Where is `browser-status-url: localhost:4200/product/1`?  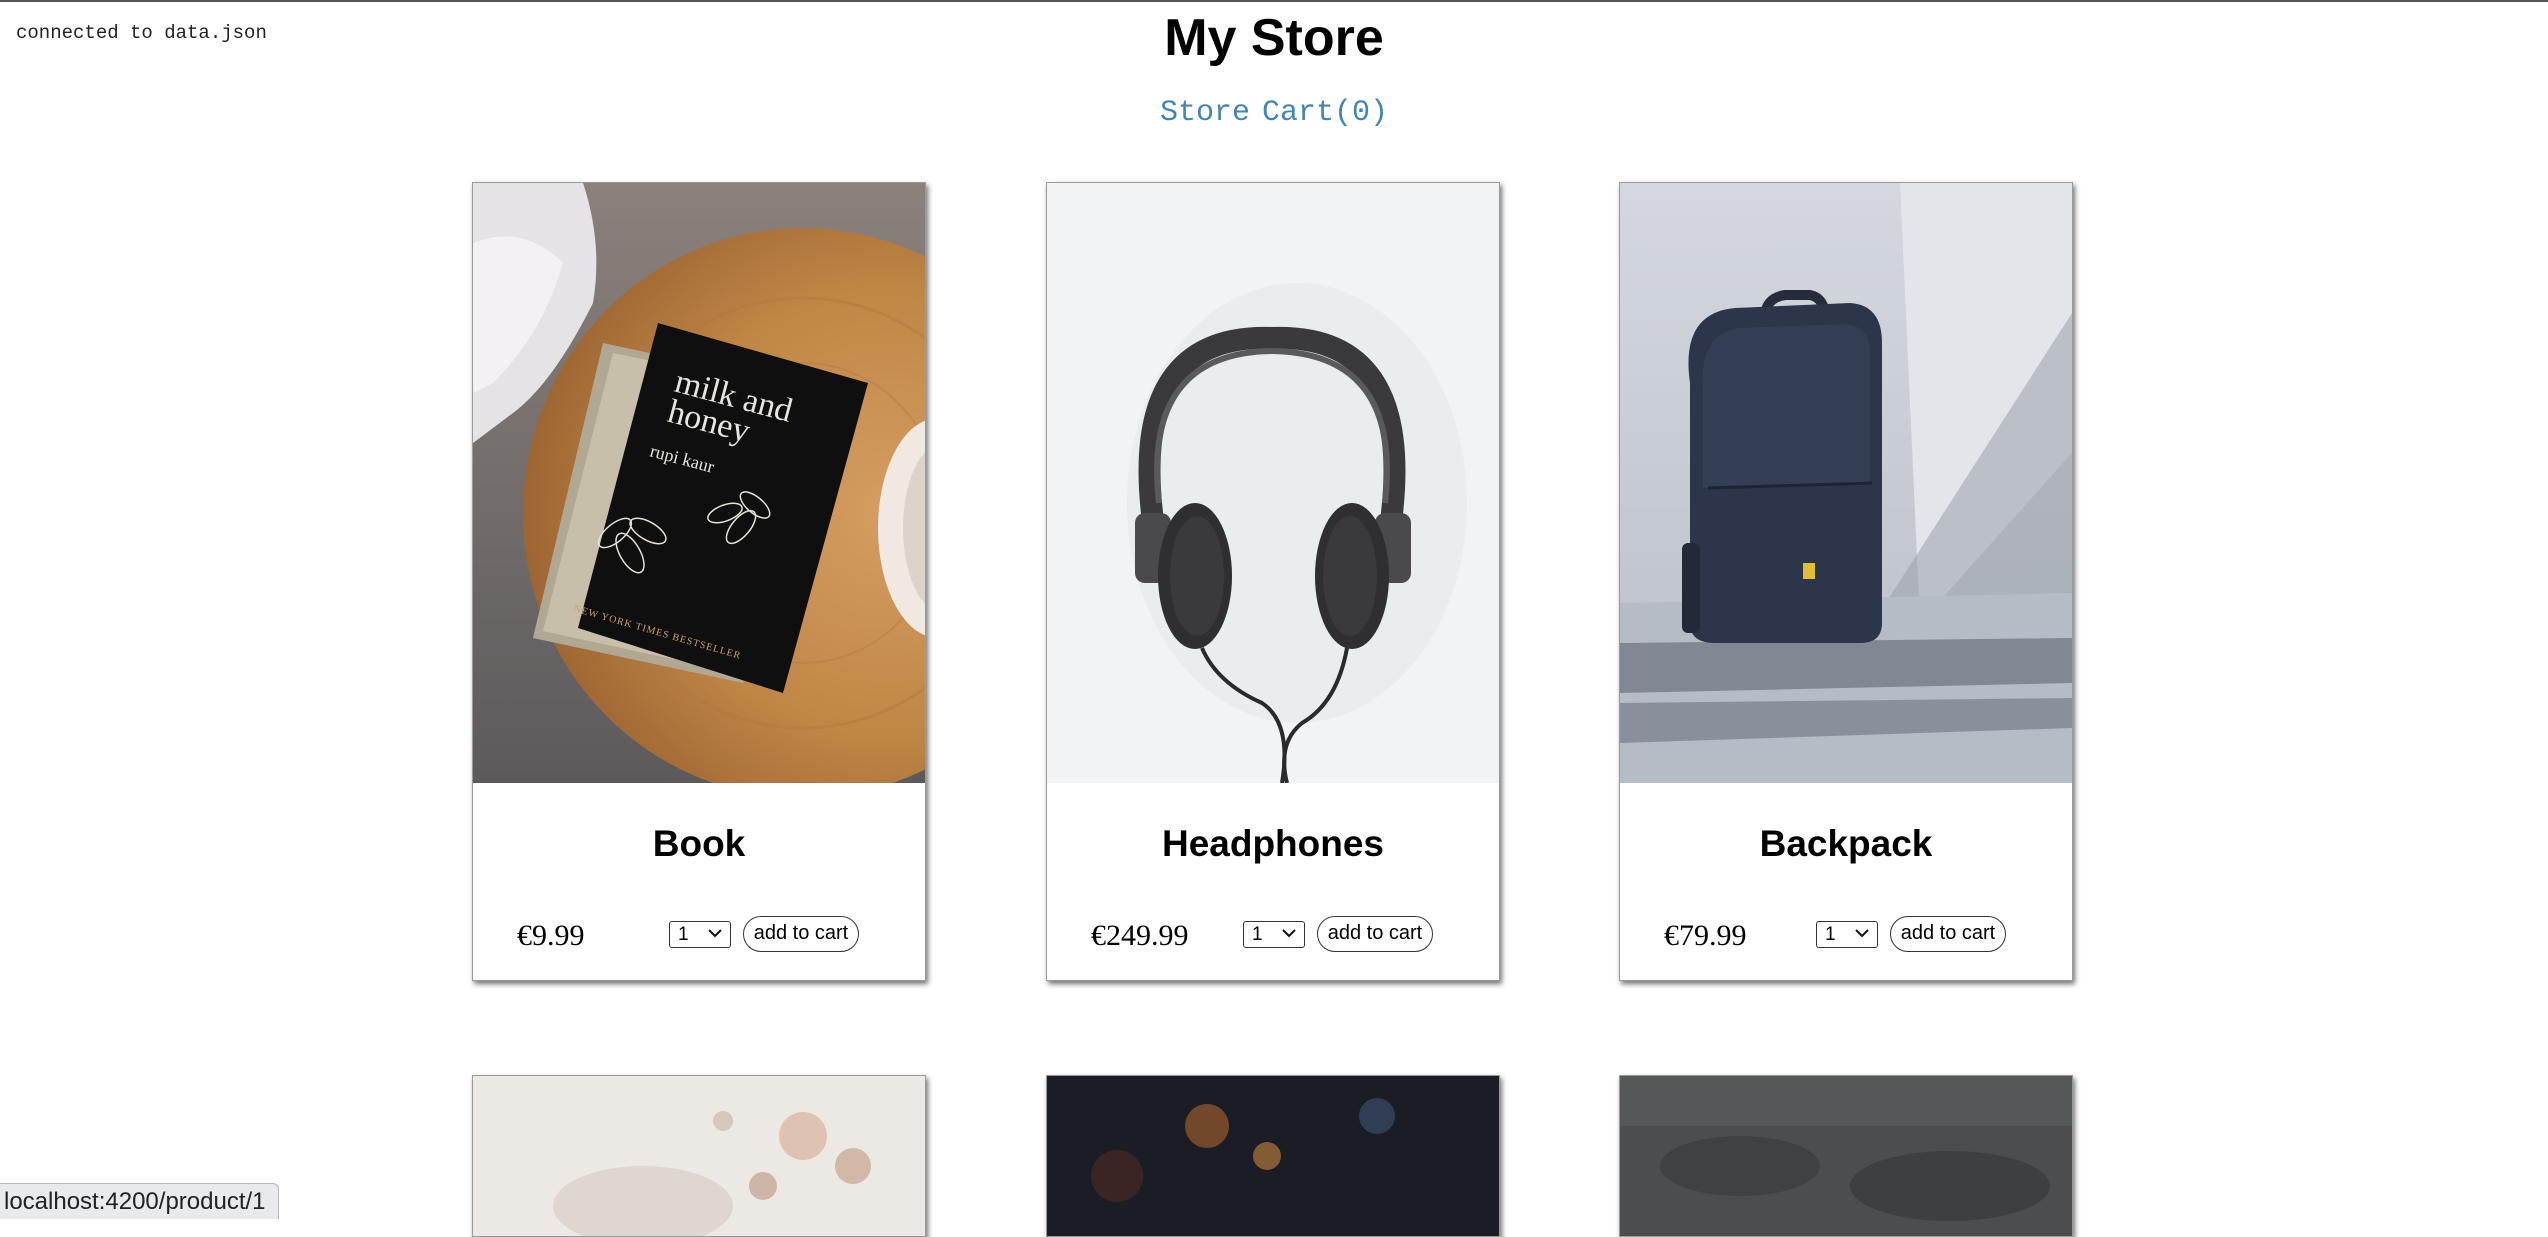
browser-status-url: localhost:4200/product/1 is located at coordinates (139, 1201).